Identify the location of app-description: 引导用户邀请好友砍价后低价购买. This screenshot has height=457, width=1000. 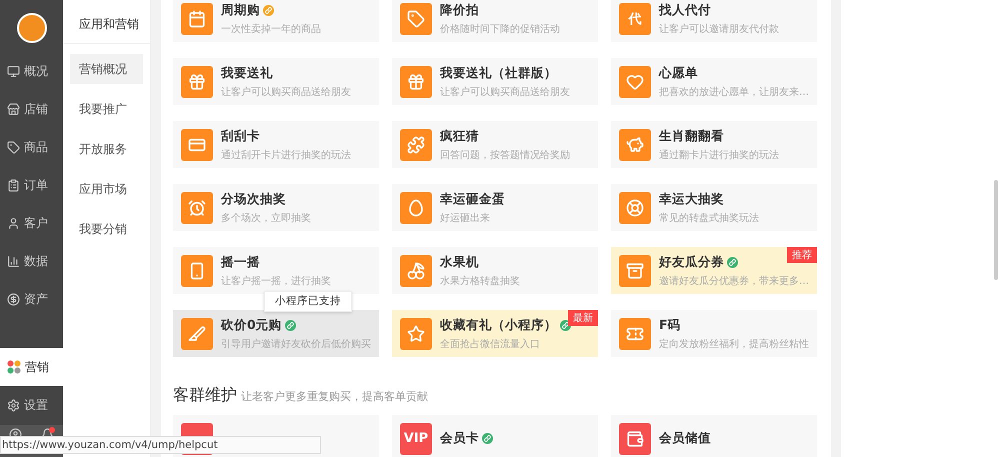
(296, 344).